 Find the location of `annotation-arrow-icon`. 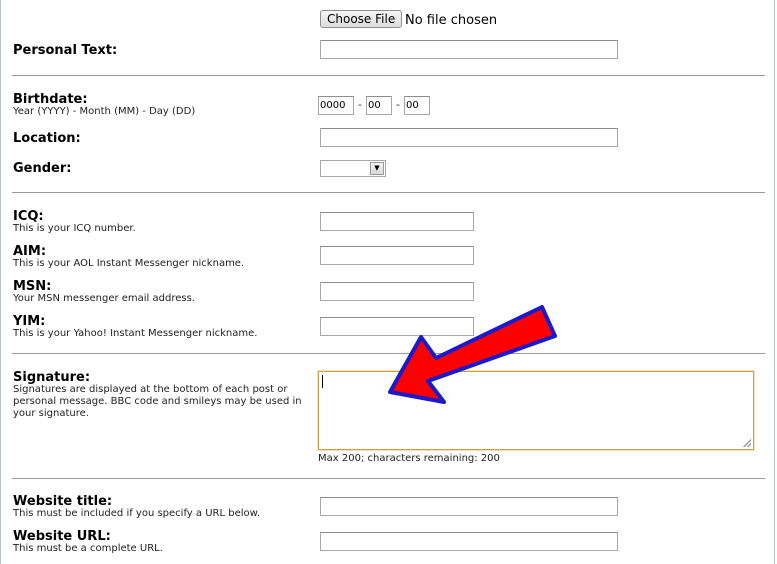

annotation-arrow-icon is located at coordinates (472, 354).